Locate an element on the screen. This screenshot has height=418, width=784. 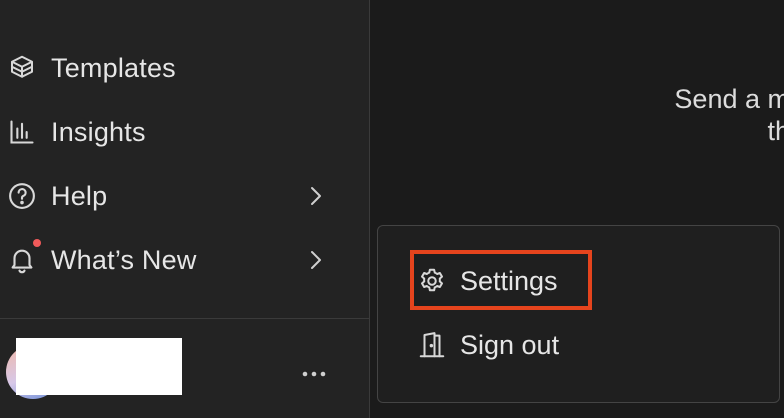
redacted-user-name is located at coordinates (99, 366).